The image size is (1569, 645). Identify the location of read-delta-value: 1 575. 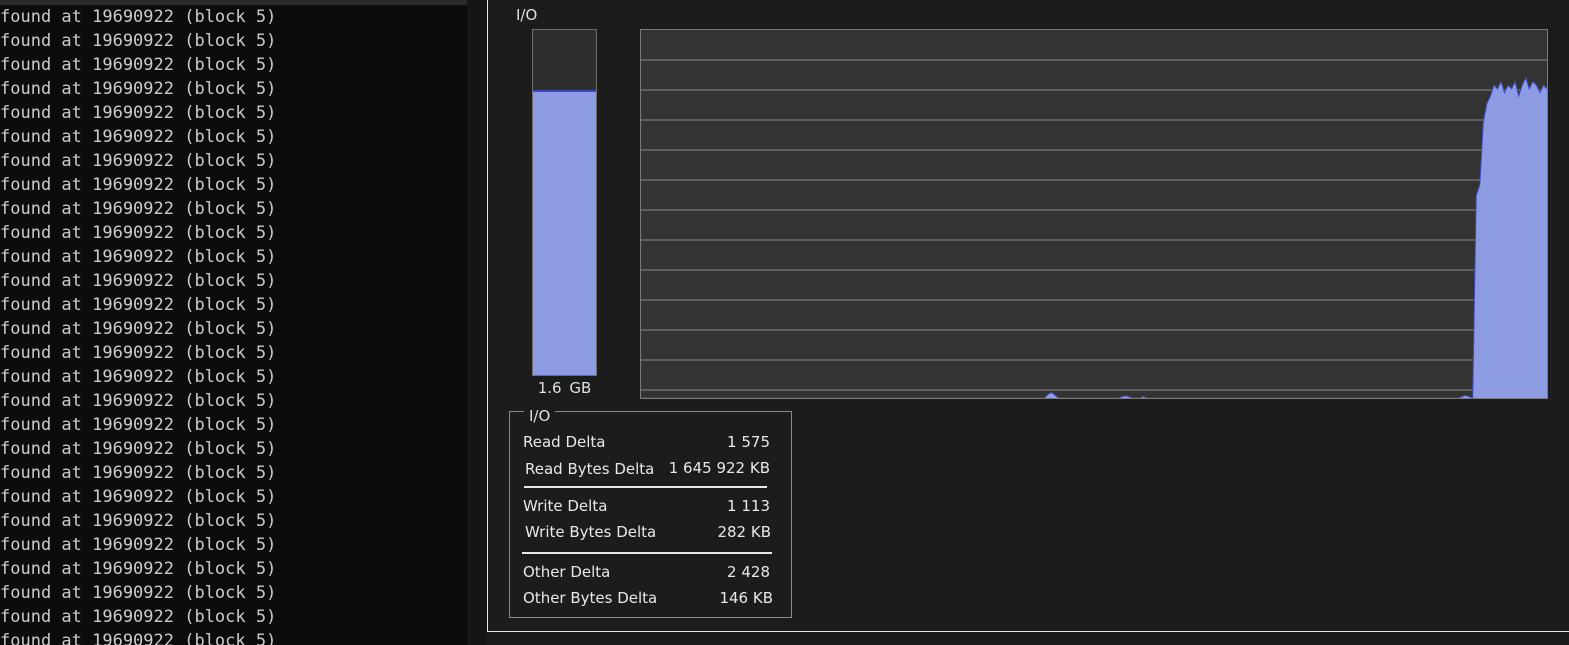
(748, 442).